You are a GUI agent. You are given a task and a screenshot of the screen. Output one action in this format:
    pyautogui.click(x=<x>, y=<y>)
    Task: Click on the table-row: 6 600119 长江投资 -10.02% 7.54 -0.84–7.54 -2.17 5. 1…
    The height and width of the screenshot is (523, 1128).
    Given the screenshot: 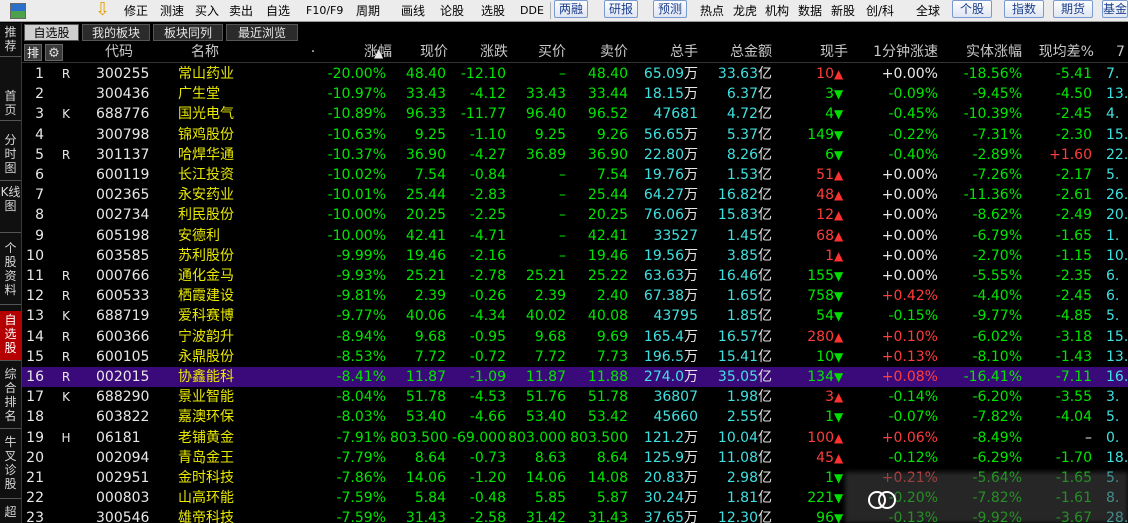 What is the action you would take?
    pyautogui.click(x=575, y=175)
    